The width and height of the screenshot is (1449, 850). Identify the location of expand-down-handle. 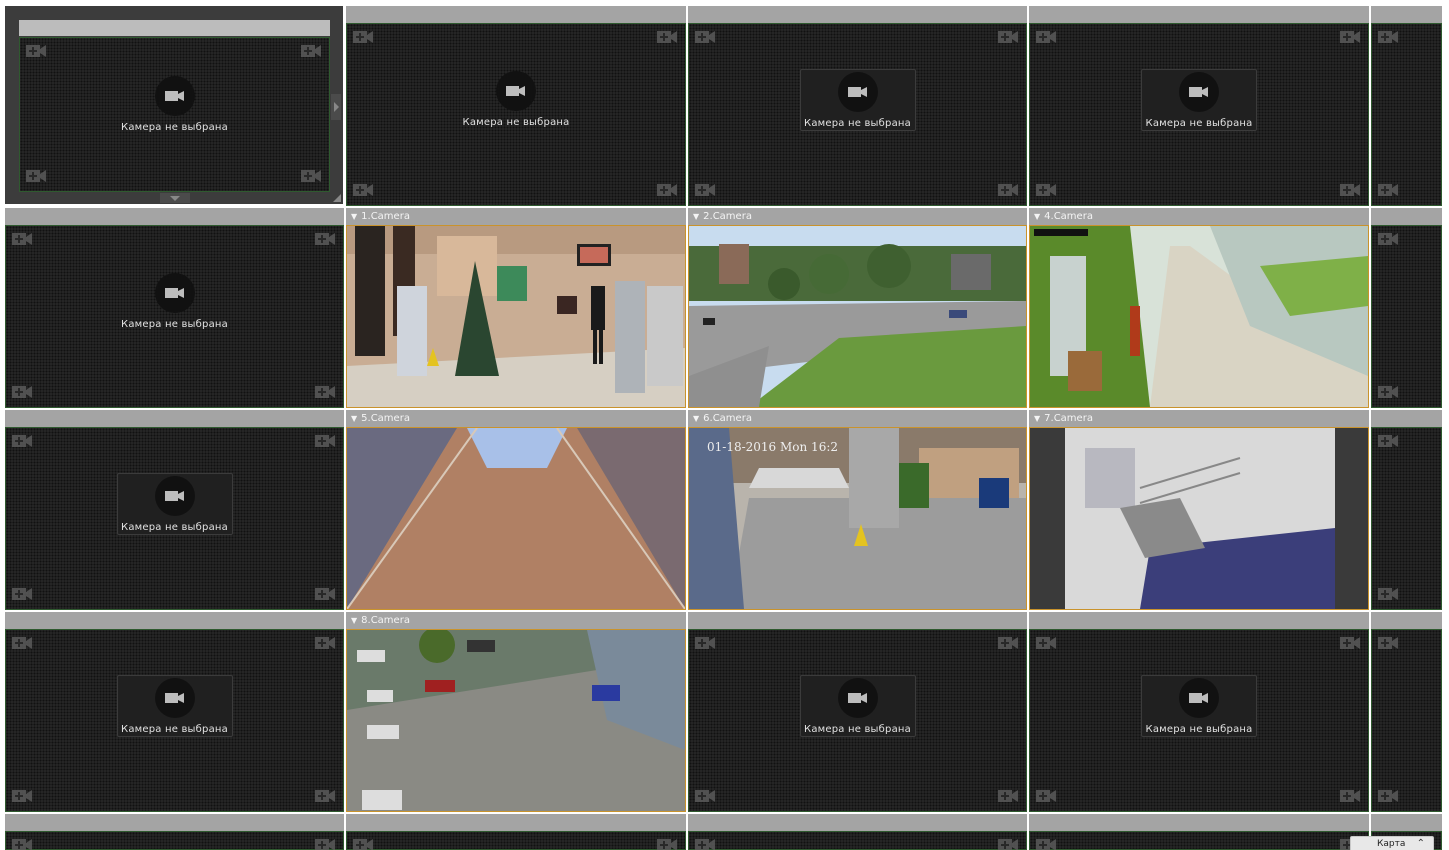
(175, 198).